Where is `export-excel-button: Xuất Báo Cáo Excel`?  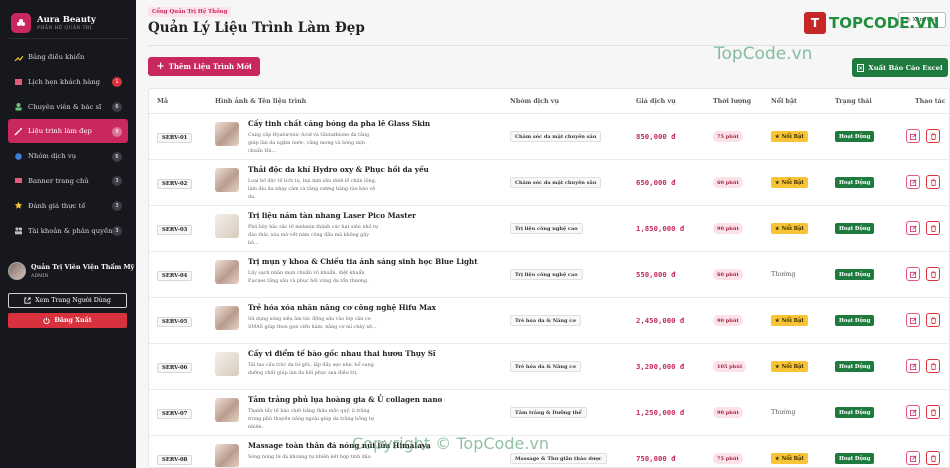
export-excel-button: Xuất Báo Cáo Excel is located at coordinates (900, 67).